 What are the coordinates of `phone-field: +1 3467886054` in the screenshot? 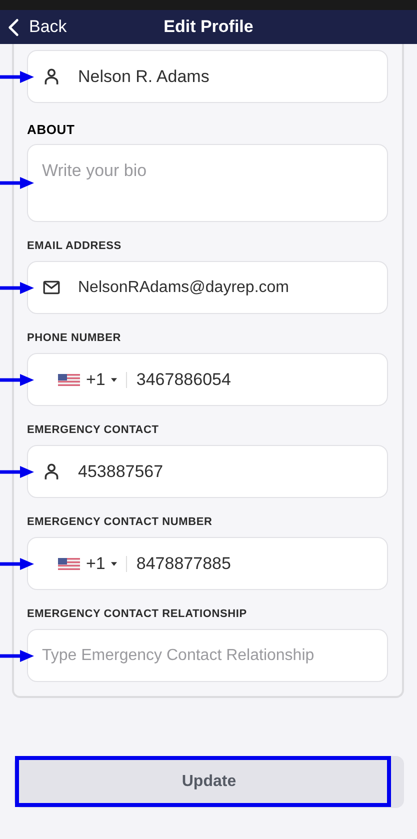 It's located at (207, 379).